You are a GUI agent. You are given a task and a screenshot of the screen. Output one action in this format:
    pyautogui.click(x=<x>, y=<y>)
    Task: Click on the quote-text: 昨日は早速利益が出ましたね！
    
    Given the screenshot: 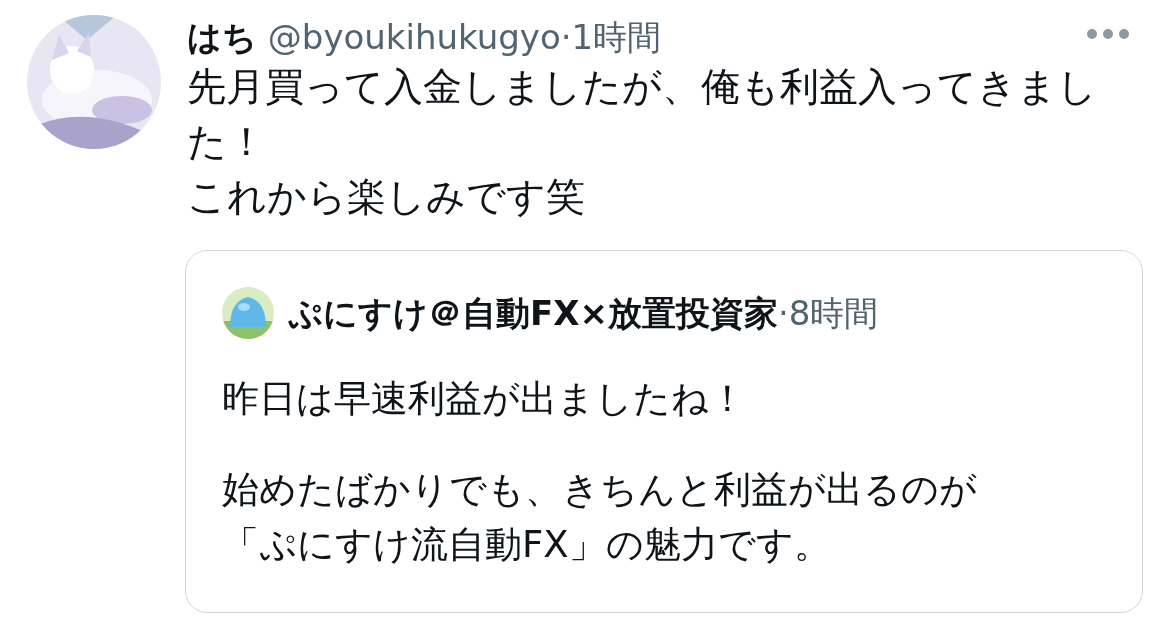 What is the action you would take?
    pyautogui.click(x=484, y=399)
    